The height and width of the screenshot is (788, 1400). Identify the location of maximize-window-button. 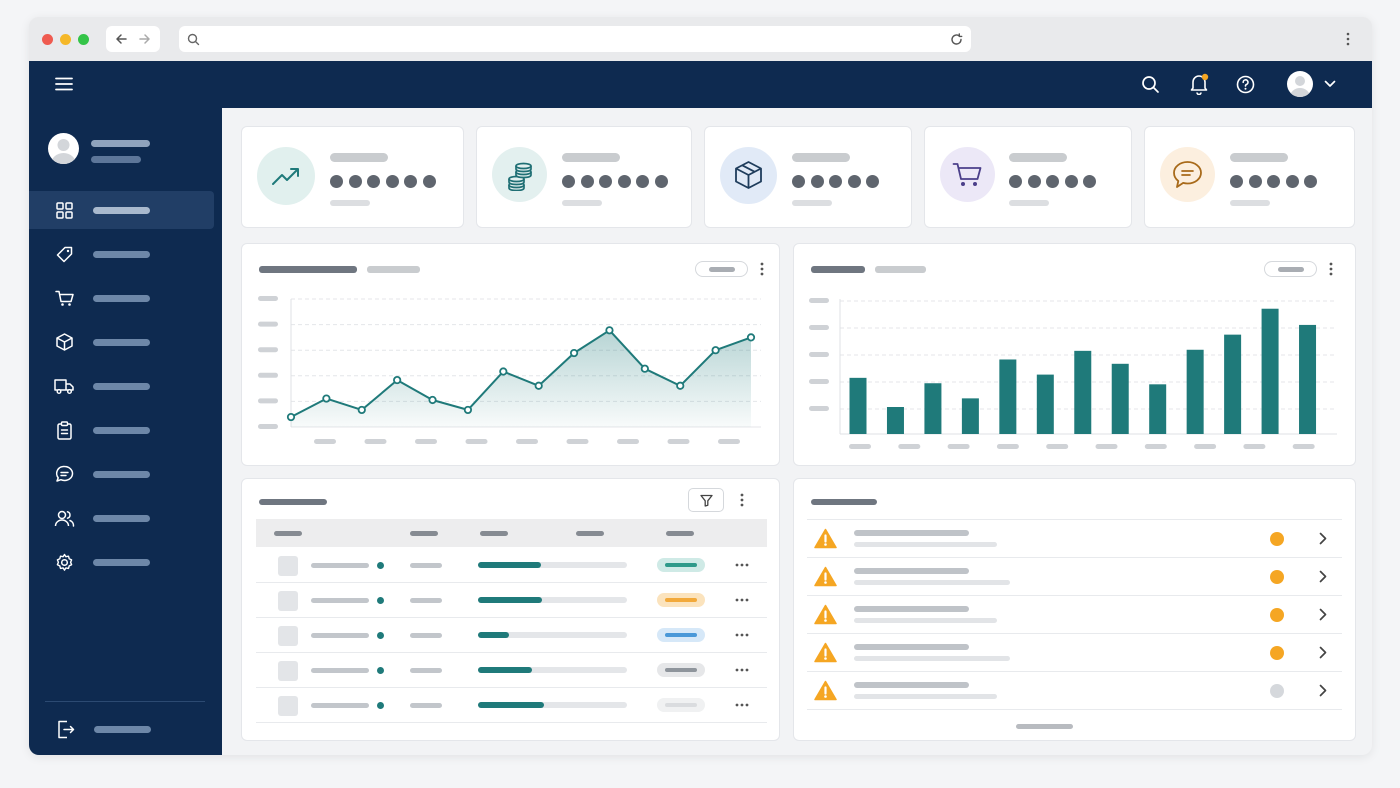
(83, 39).